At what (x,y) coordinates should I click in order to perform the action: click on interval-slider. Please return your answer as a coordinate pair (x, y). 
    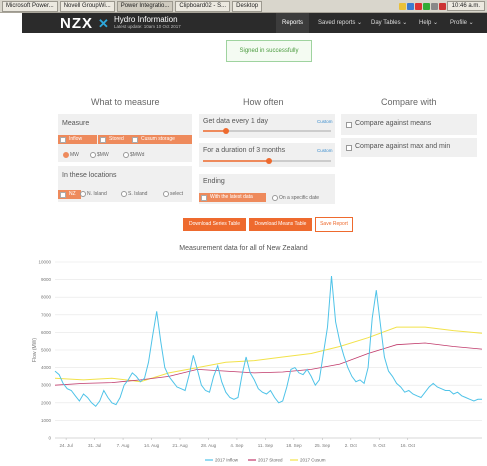
    Looking at the image, I should click on (267, 130).